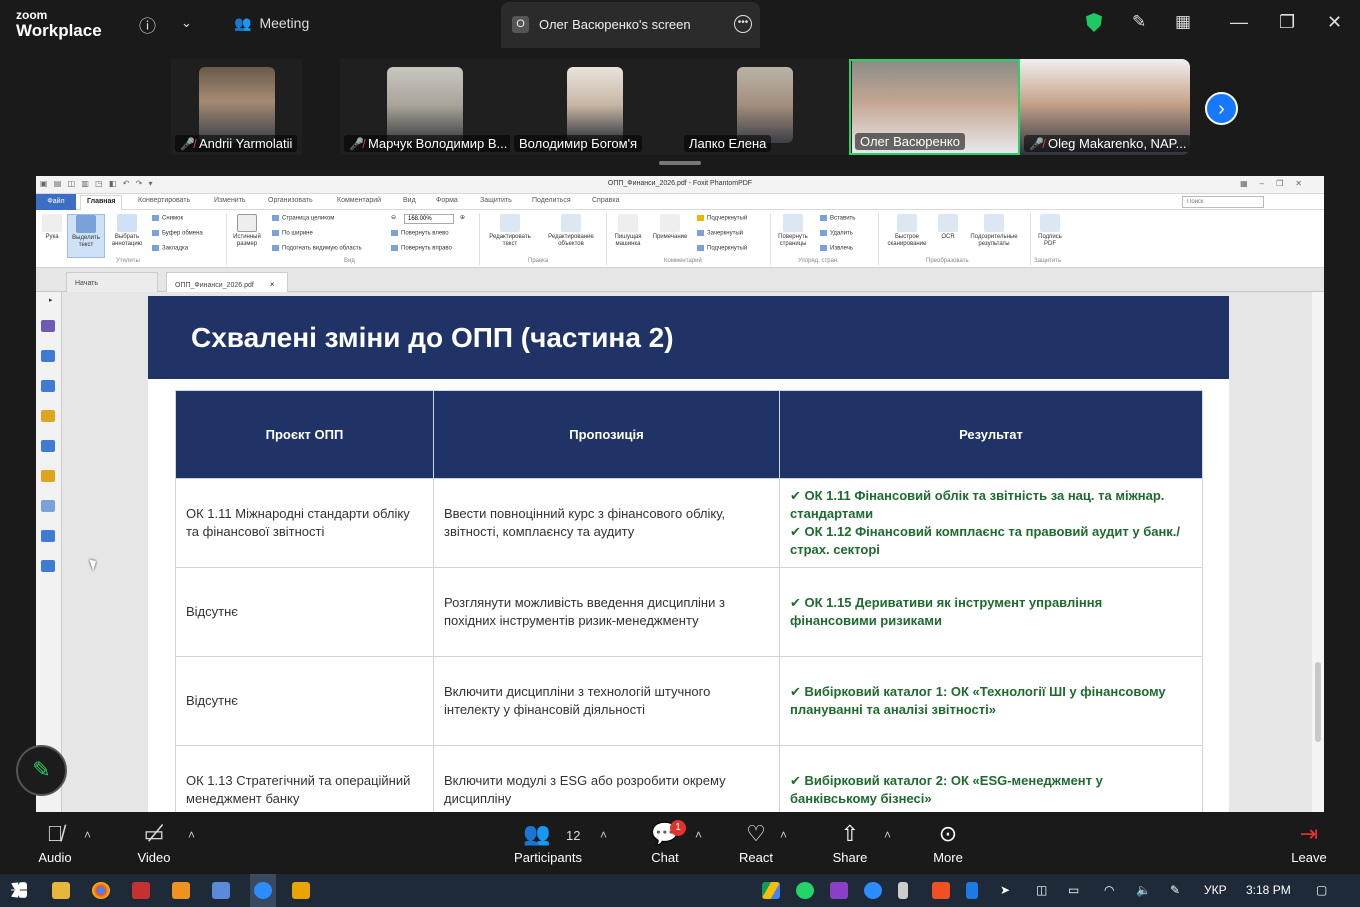  Describe the element at coordinates (630, 25) in the screenshot. I see `shared-screen-tab: O Олег Васюренко's screen •••` at that location.